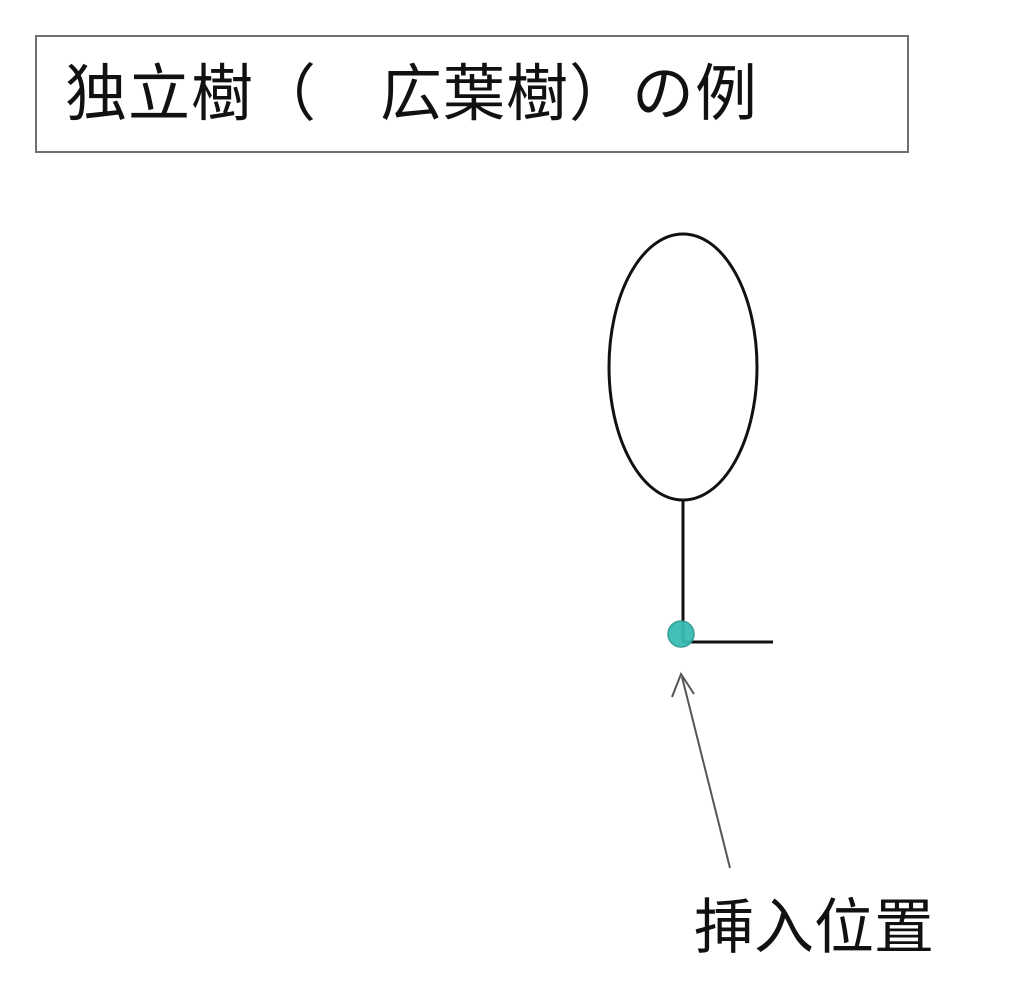  I want to click on broadleaf-tree-icon, so click(690, 438).